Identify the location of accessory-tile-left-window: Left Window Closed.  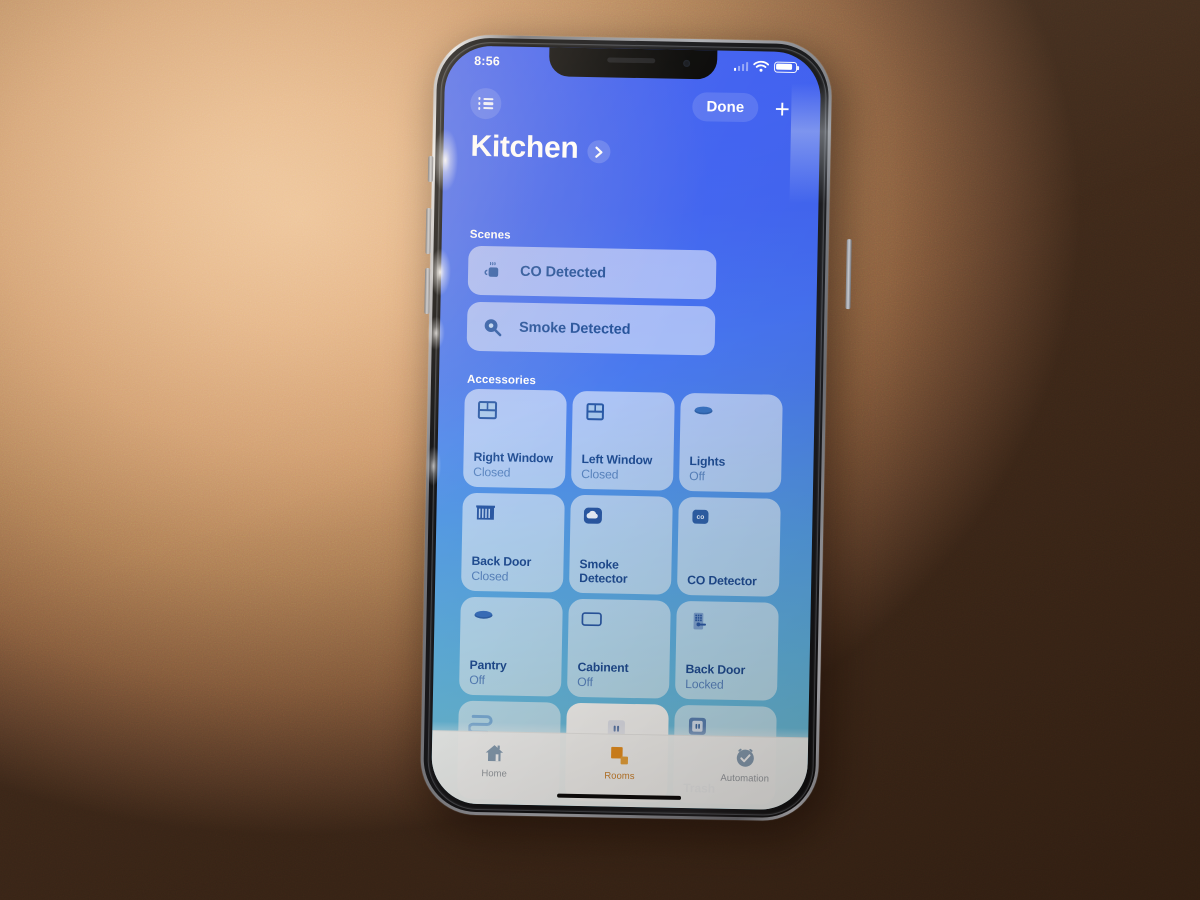
(622, 440).